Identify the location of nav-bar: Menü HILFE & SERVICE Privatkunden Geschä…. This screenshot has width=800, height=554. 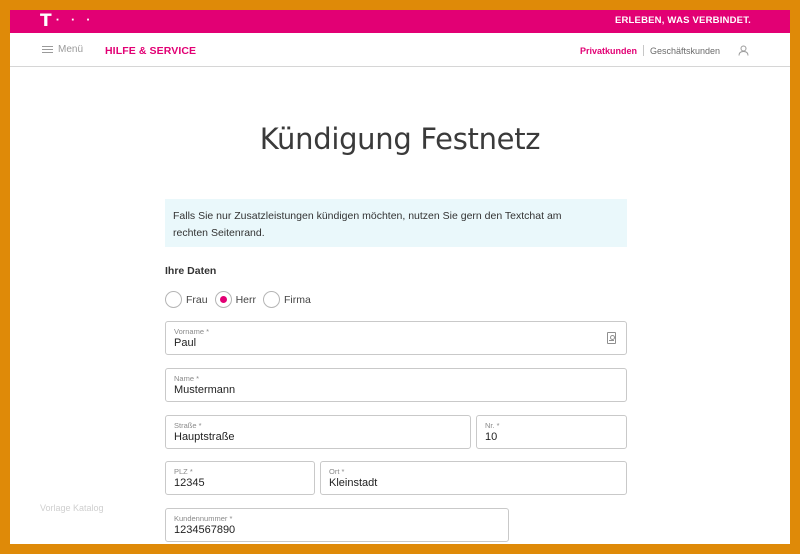
(400, 50).